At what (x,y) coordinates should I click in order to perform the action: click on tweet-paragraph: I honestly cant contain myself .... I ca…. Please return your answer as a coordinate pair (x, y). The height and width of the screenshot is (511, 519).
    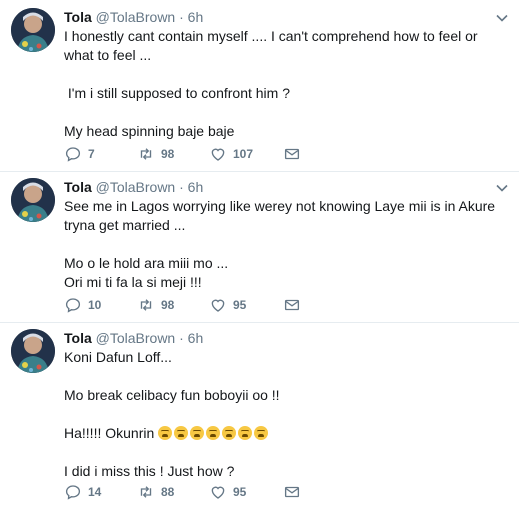
    Looking at the image, I should click on (273, 45).